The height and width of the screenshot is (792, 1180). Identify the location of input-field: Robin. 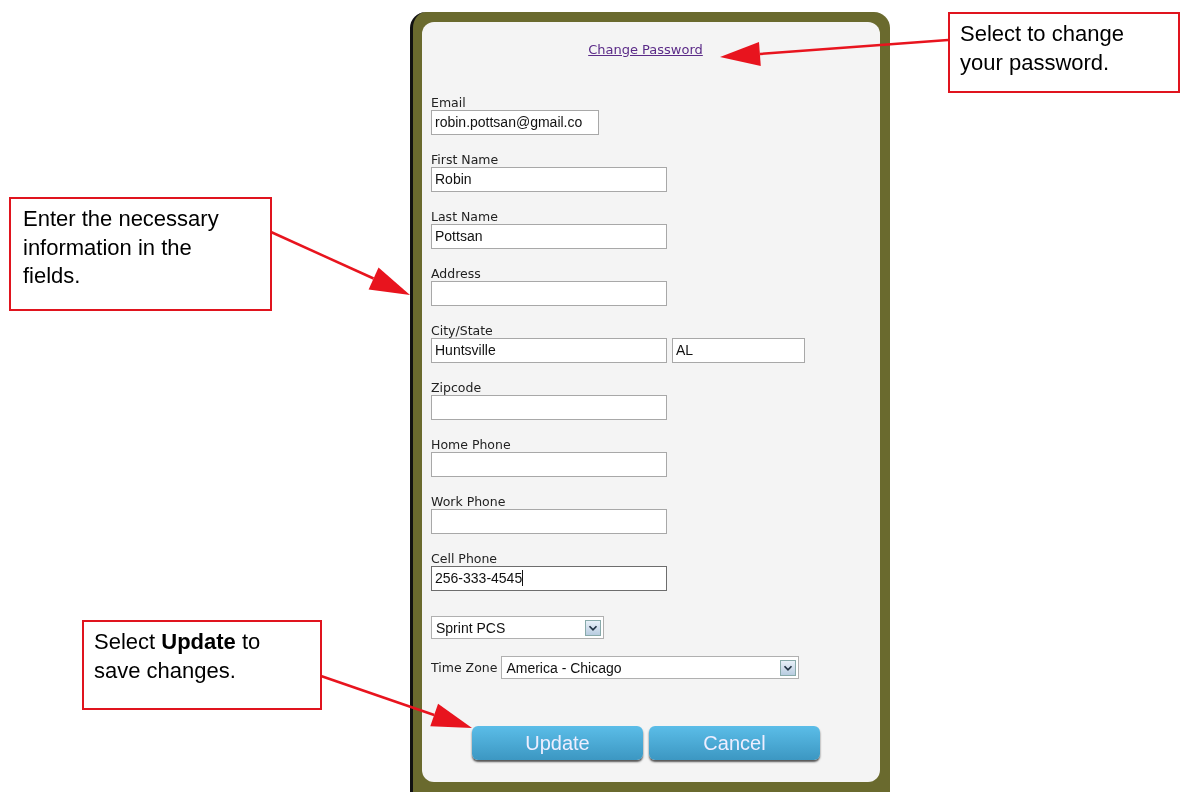
(549, 179).